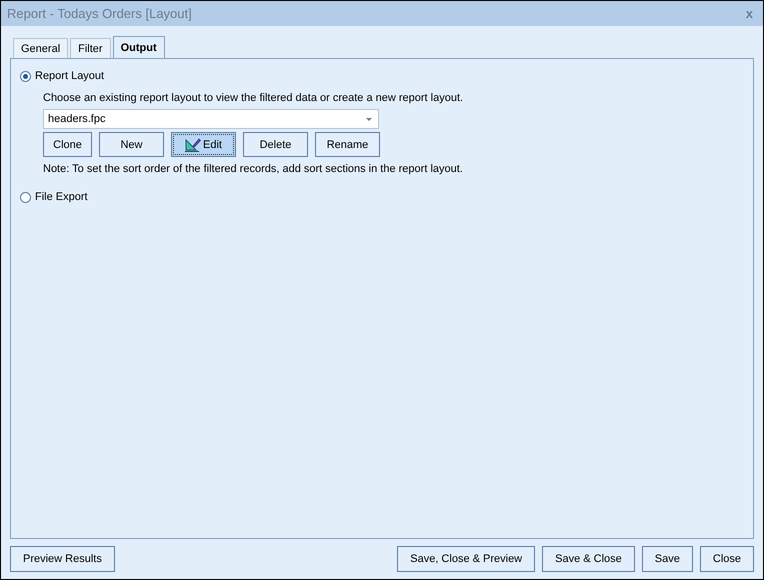  What do you see at coordinates (61, 197) in the screenshot?
I see `radio-label: File Export` at bounding box center [61, 197].